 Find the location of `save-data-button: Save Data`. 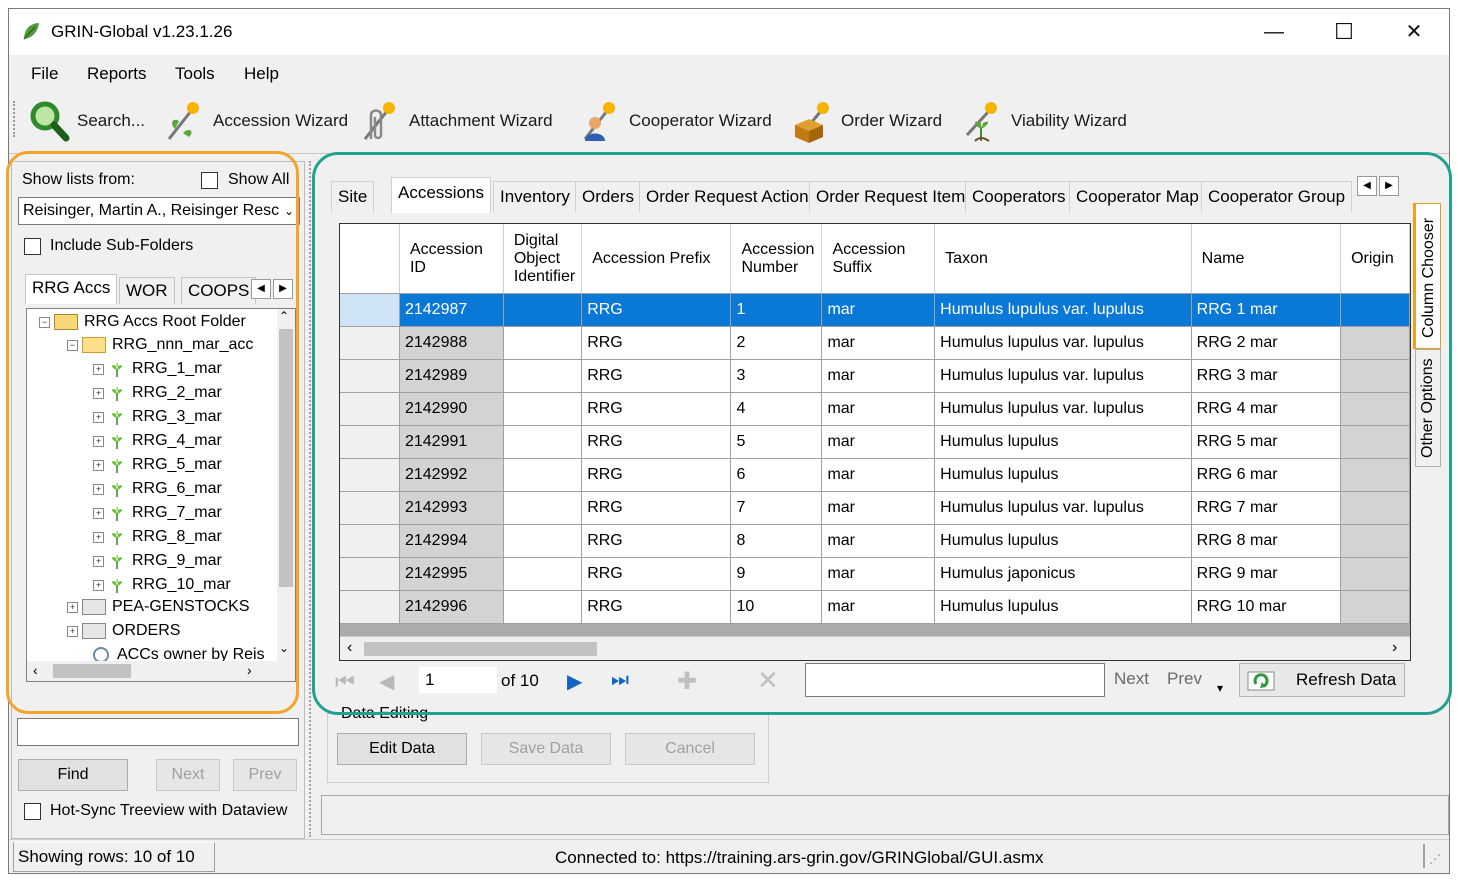

save-data-button: Save Data is located at coordinates (546, 749).